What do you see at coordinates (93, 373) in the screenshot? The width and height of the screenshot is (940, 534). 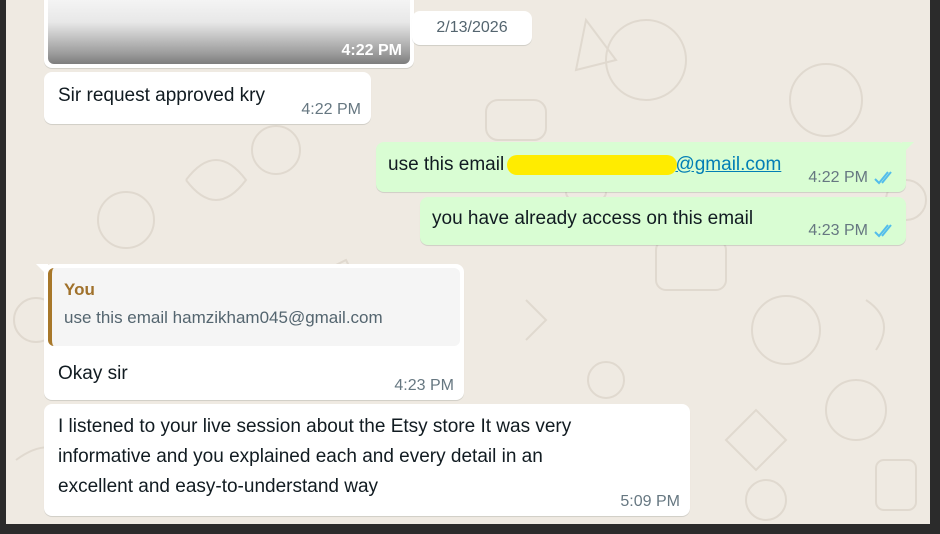 I see `message-text: Okay sir` at bounding box center [93, 373].